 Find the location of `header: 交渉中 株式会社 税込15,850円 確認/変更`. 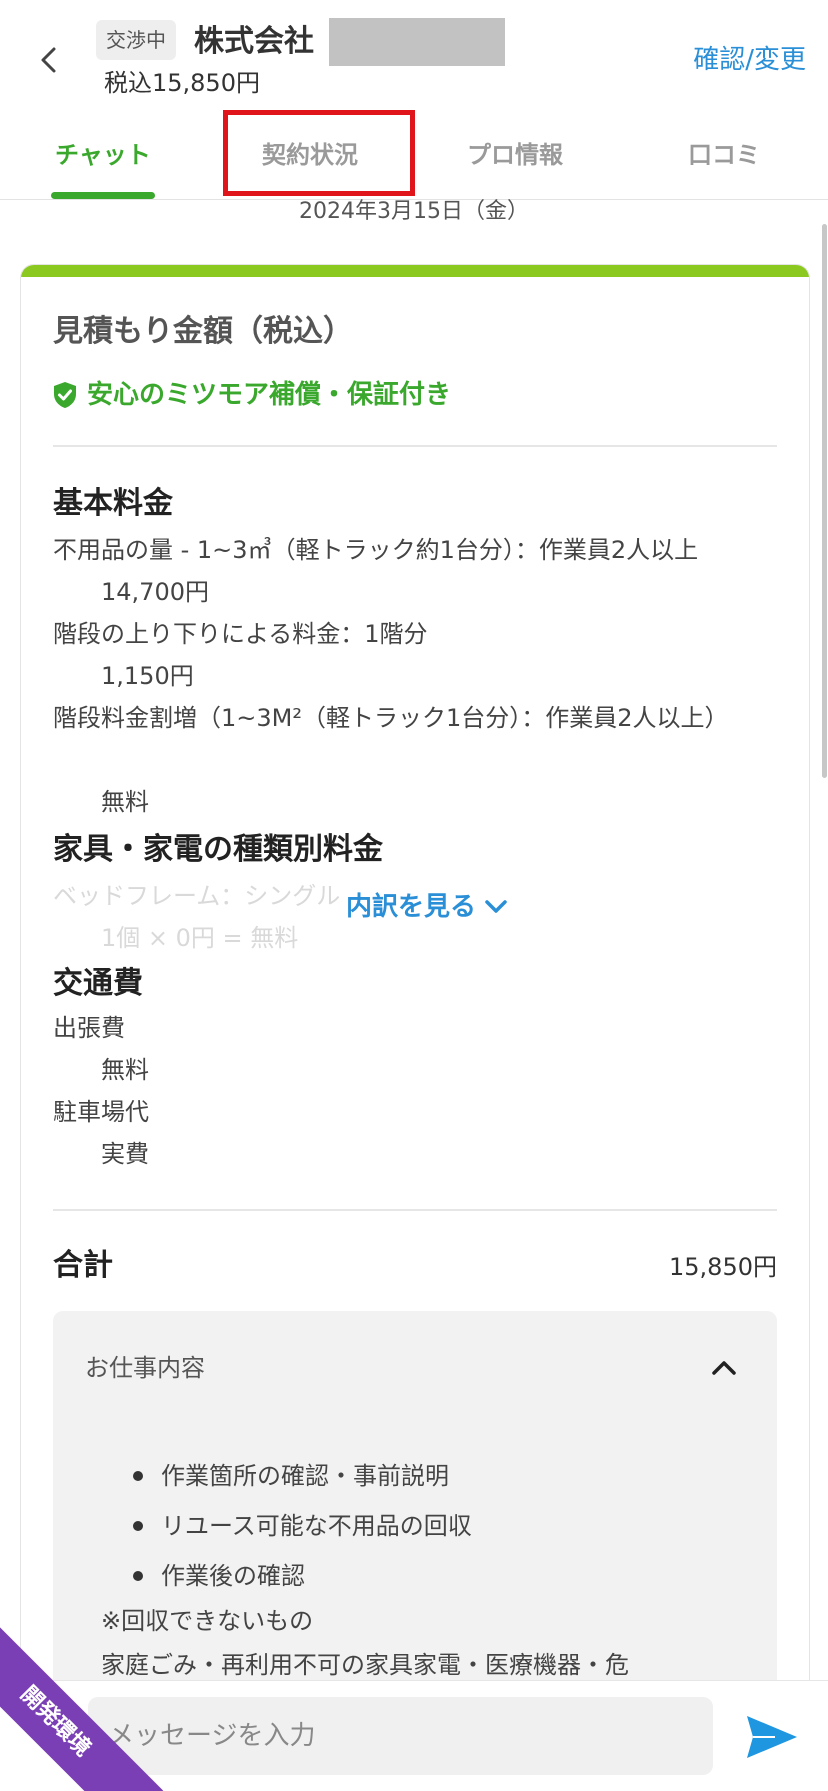

header: 交渉中 株式会社 税込15,850円 確認/変更 is located at coordinates (414, 56).